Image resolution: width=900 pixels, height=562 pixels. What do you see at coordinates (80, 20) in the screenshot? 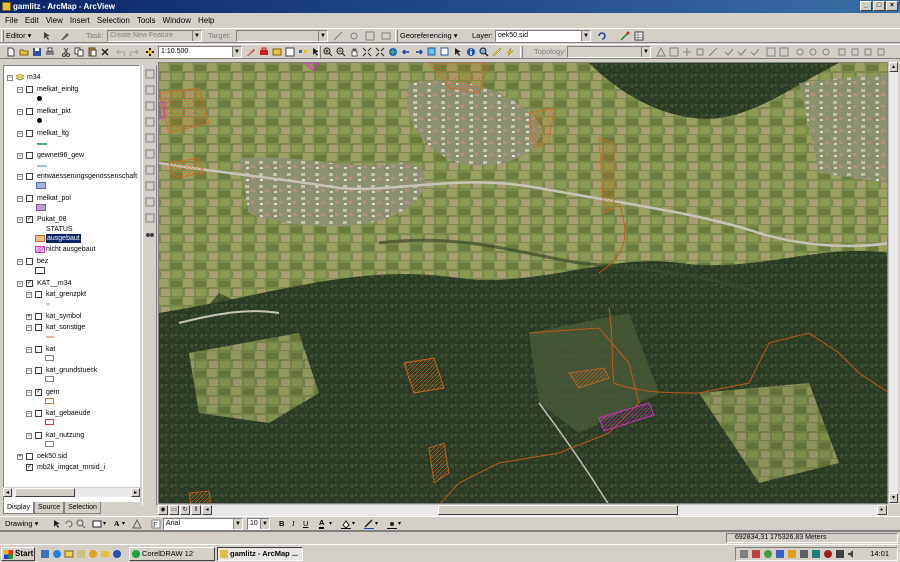
I see `menu-insert: Insert` at bounding box center [80, 20].